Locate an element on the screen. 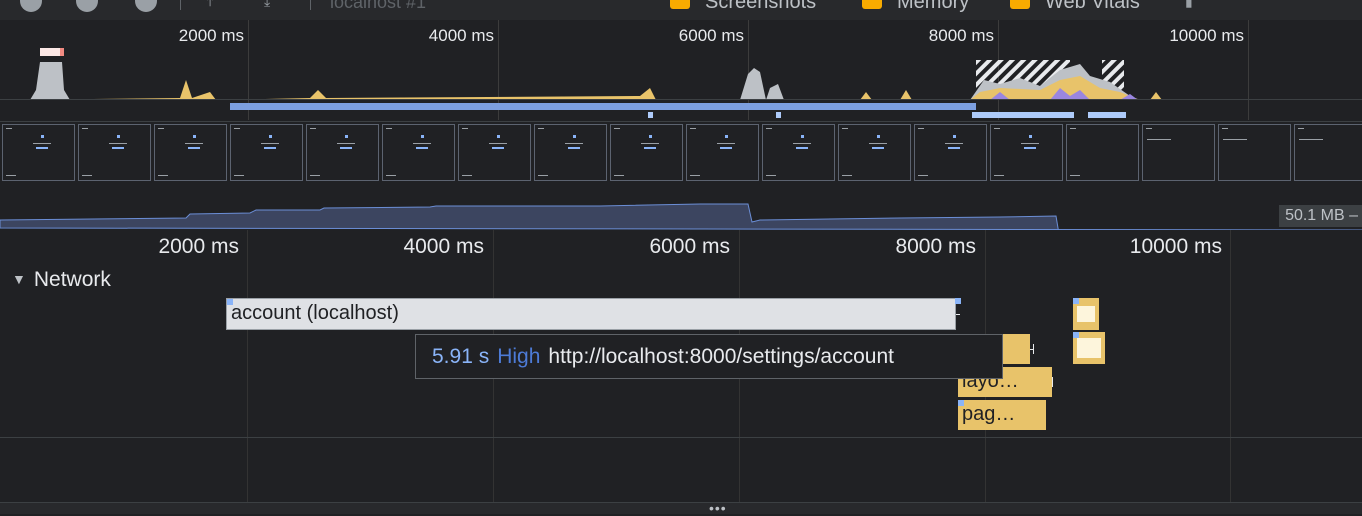 This screenshot has height=516, width=1362. network-request-account: account (localhost) is located at coordinates (591, 314).